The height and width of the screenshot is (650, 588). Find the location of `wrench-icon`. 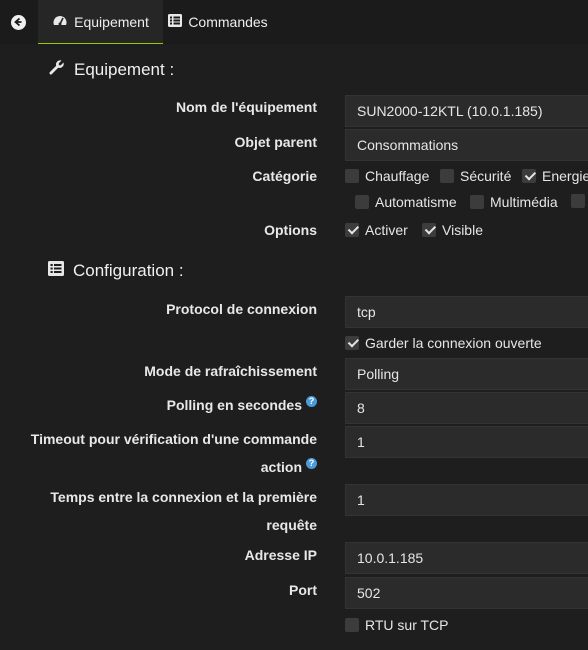

wrench-icon is located at coordinates (56, 70).